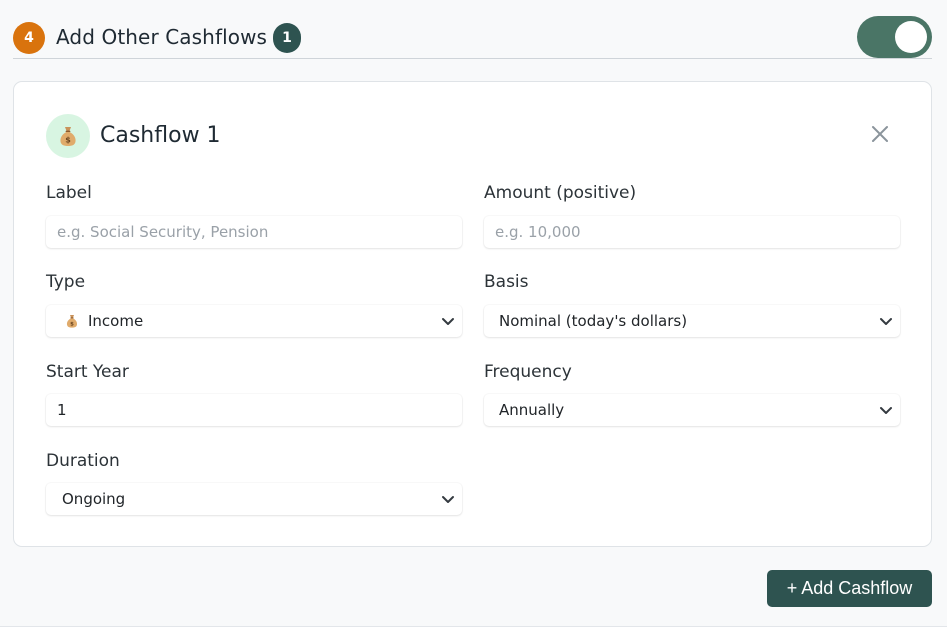 The image size is (947, 627). I want to click on label-input, so click(254, 232).